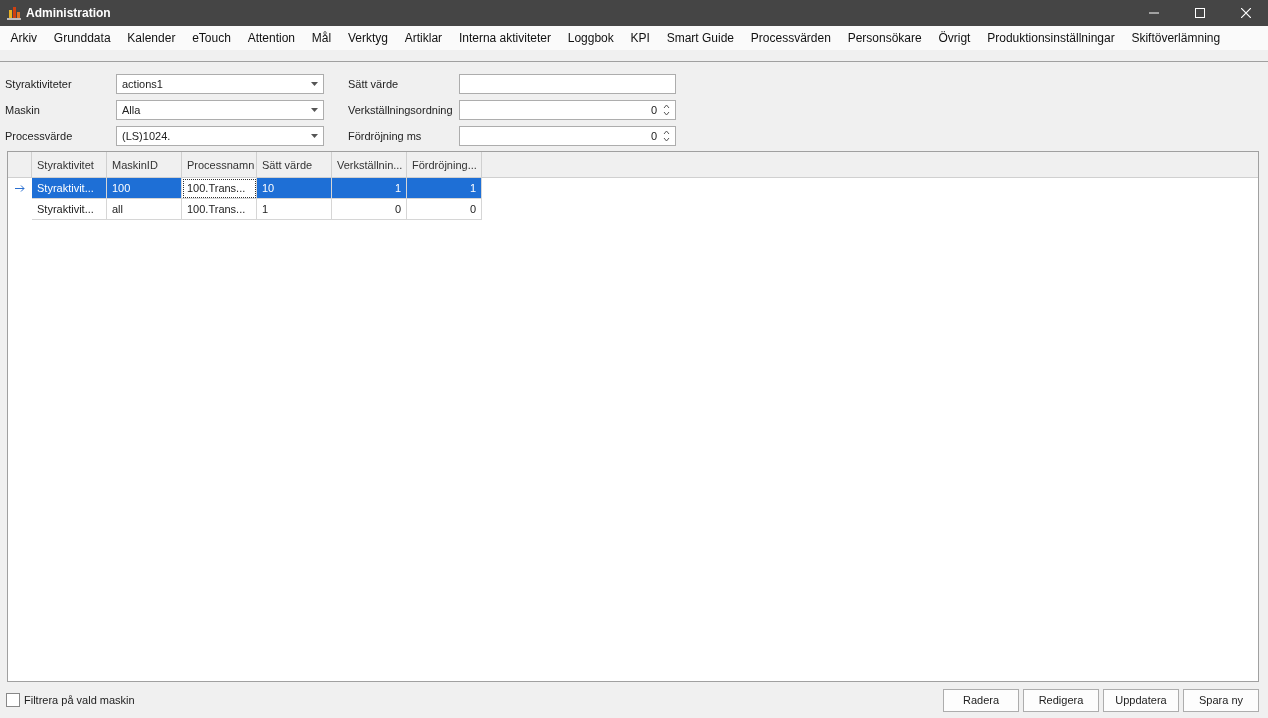  What do you see at coordinates (23, 110) in the screenshot?
I see `field-label: Maskin` at bounding box center [23, 110].